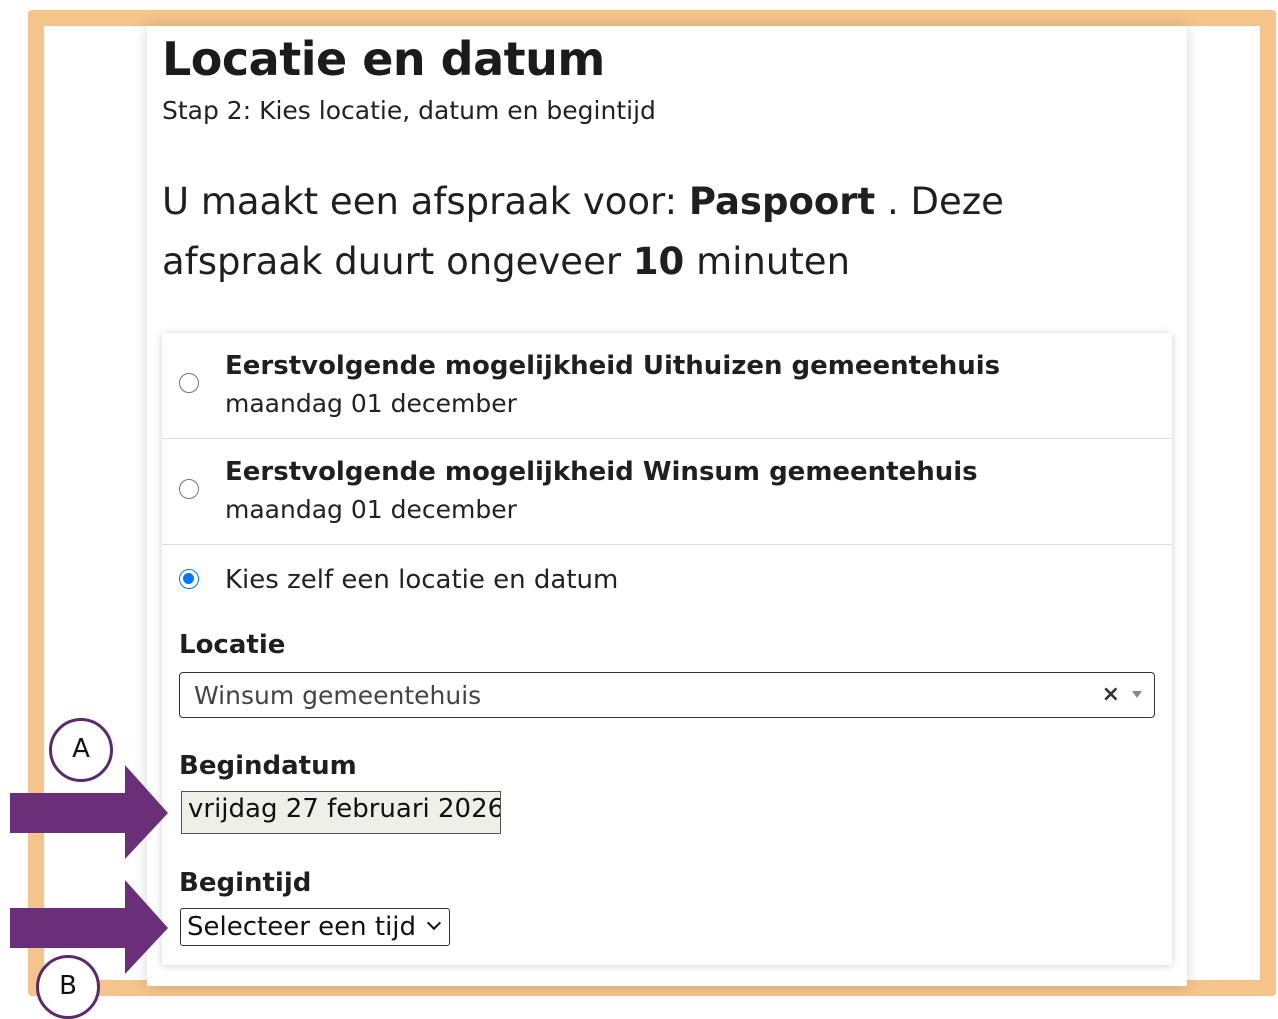 Image resolution: width=1278 pixels, height=1019 pixels. Describe the element at coordinates (81, 750) in the screenshot. I see `annotation-marker-a: A` at that location.